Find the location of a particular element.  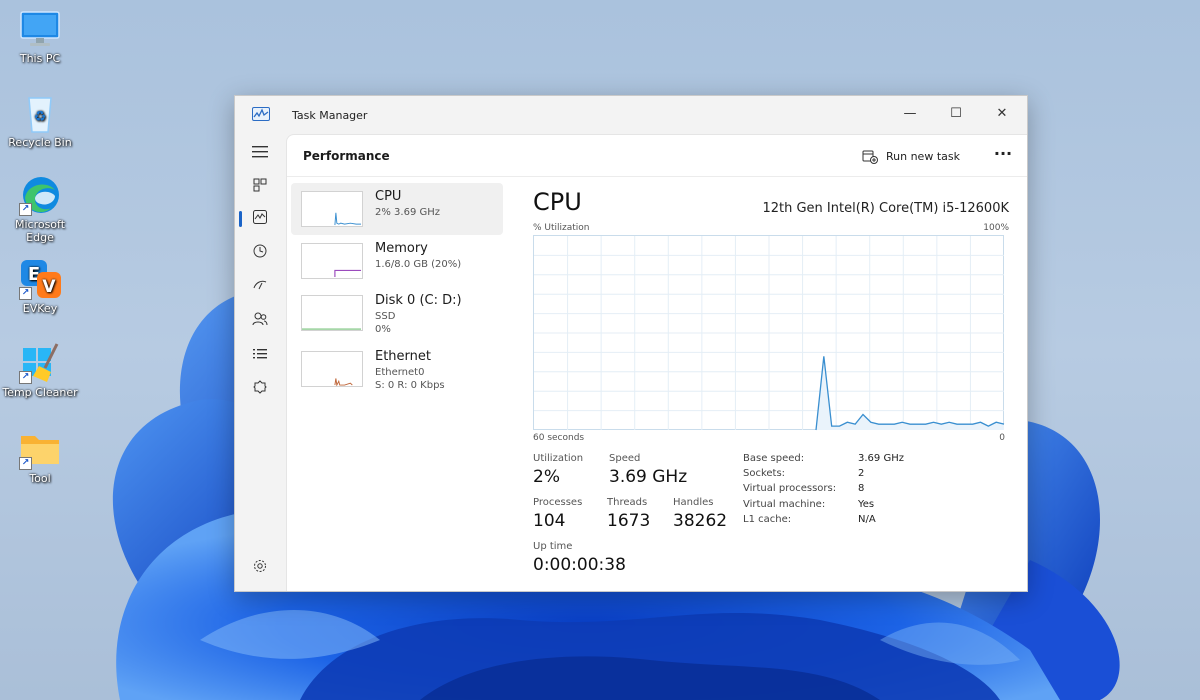

run-new-task-button: Run new task is located at coordinates (911, 157).